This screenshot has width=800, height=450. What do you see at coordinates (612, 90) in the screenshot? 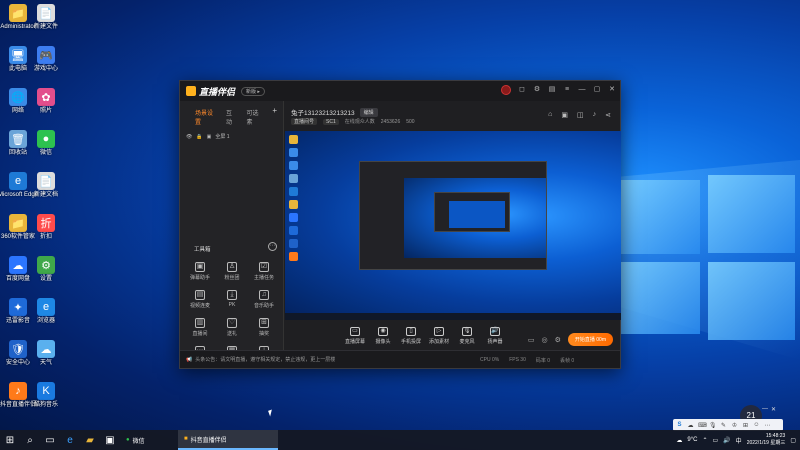
I see `close-icon: ✕` at bounding box center [612, 90].